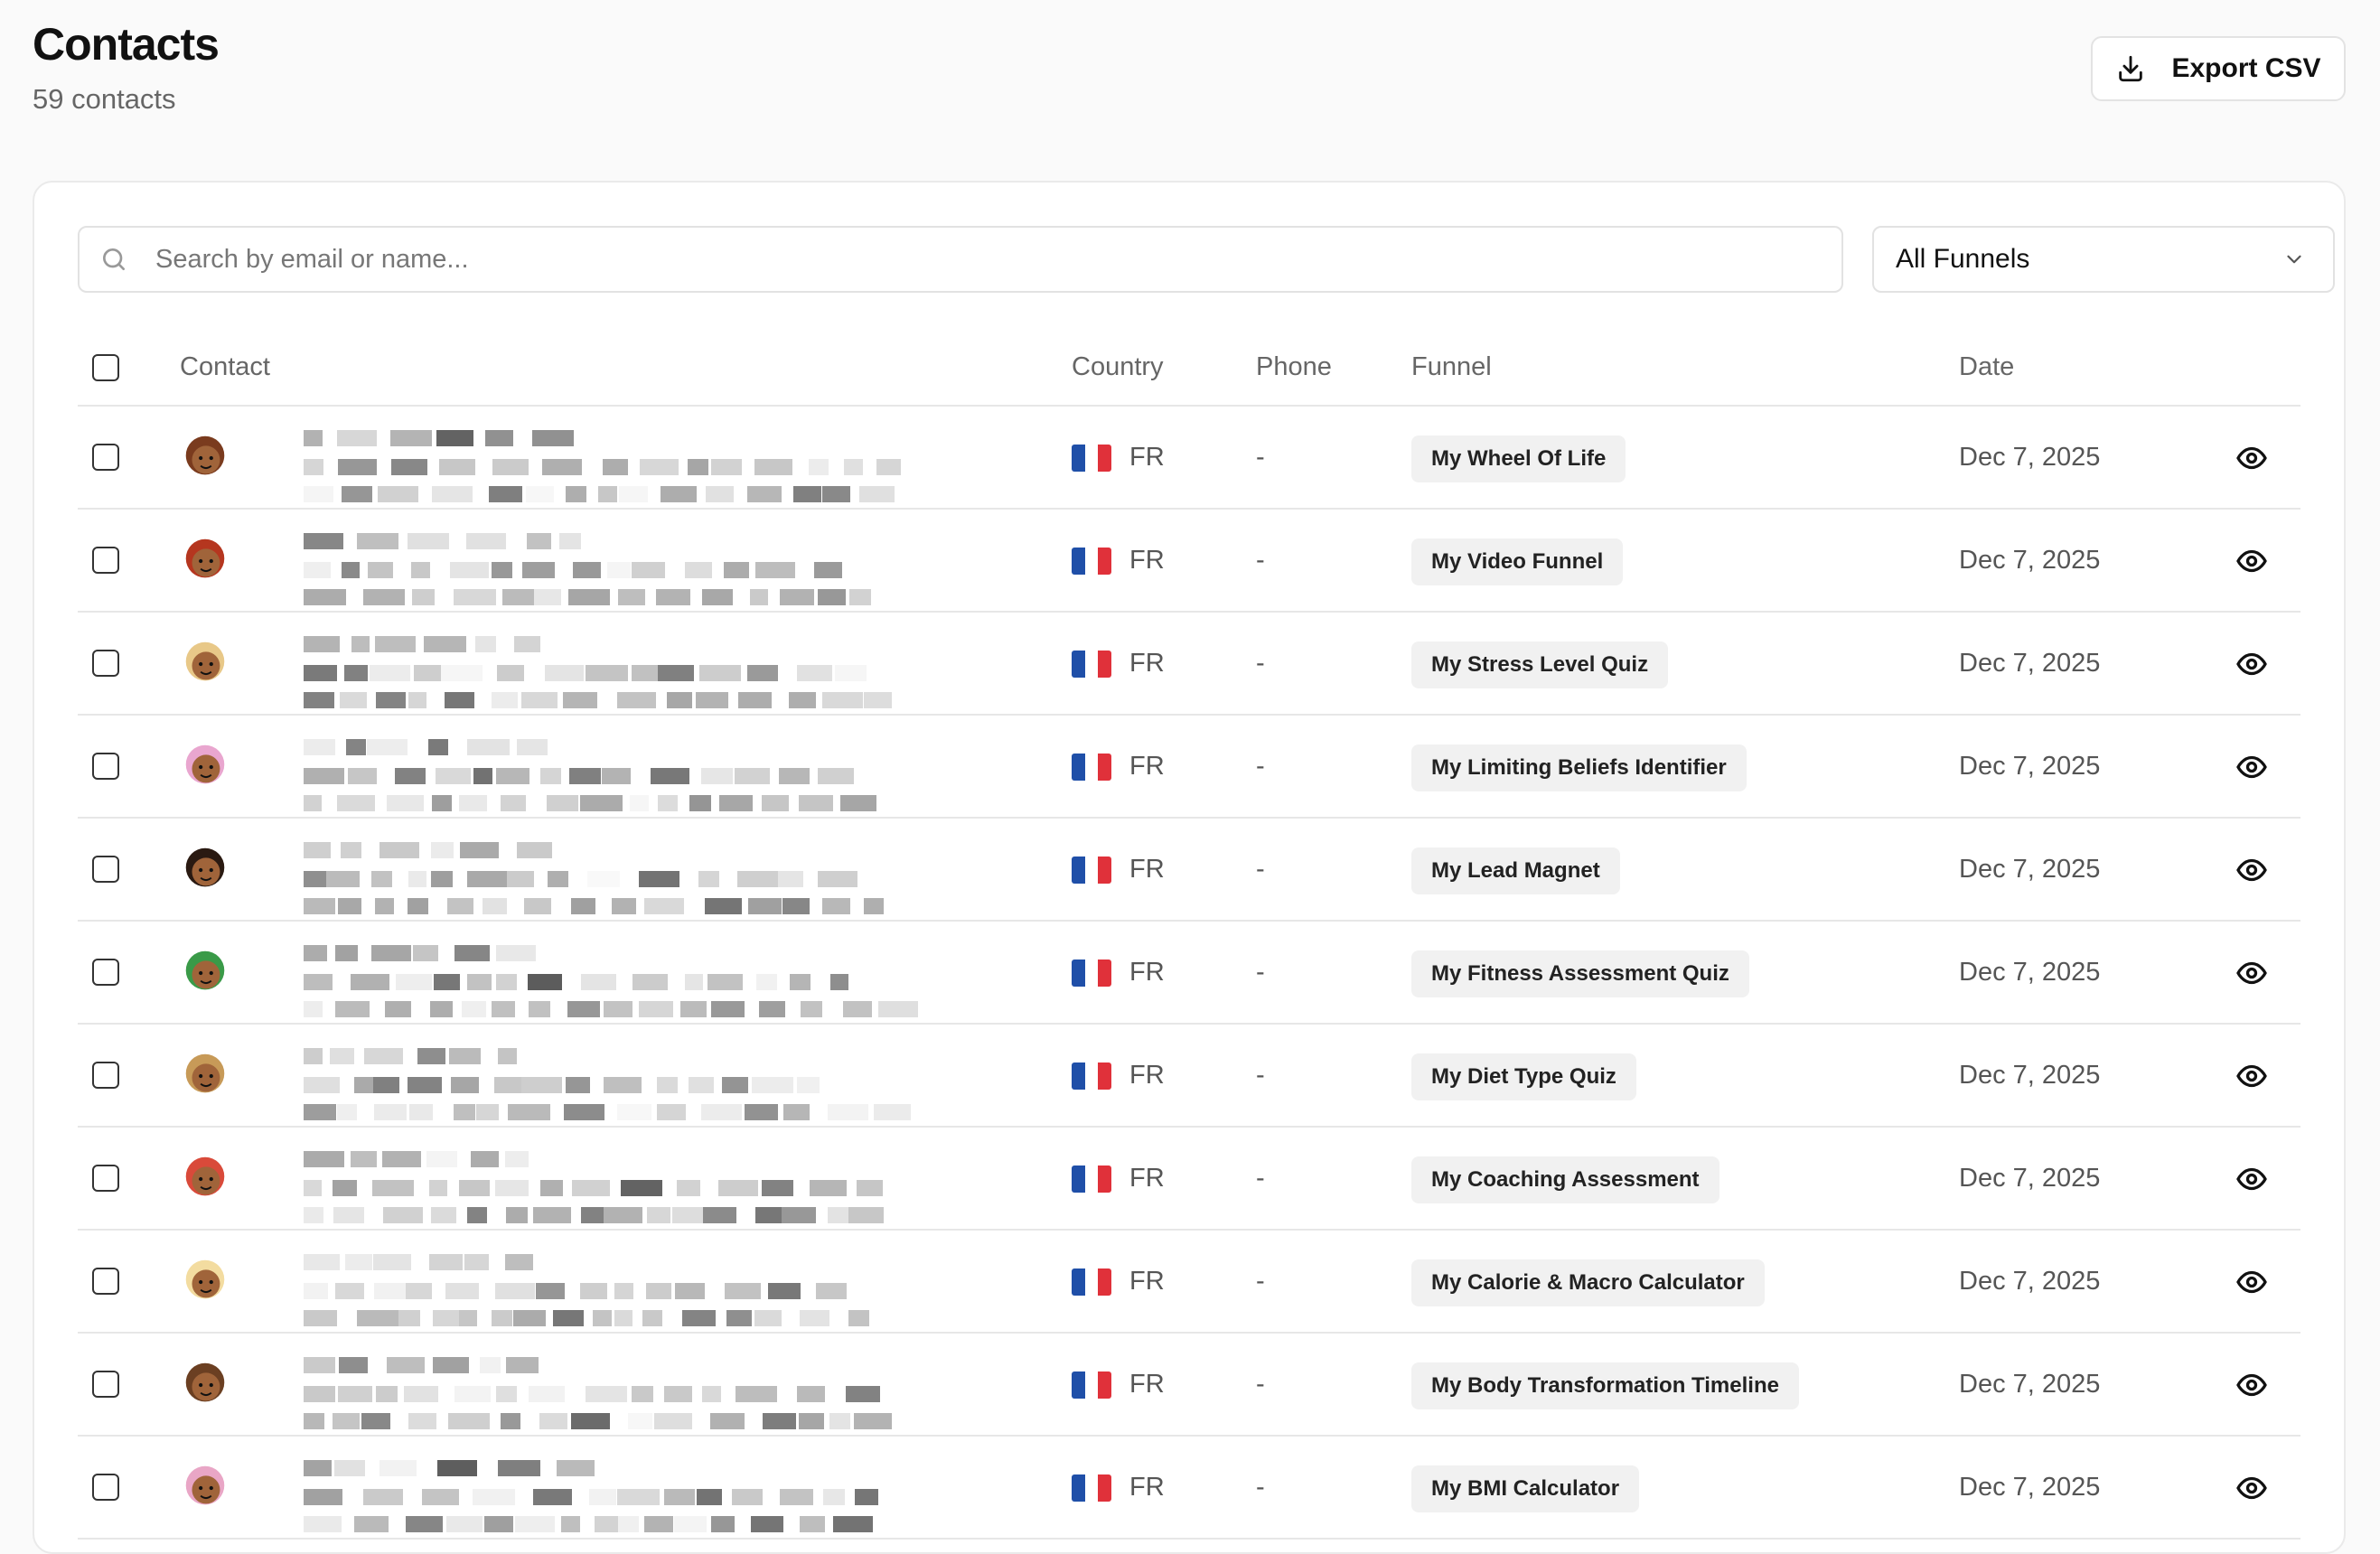 The image size is (2380, 1554). Describe the element at coordinates (1294, 367) in the screenshot. I see `column-phone: Phone` at that location.